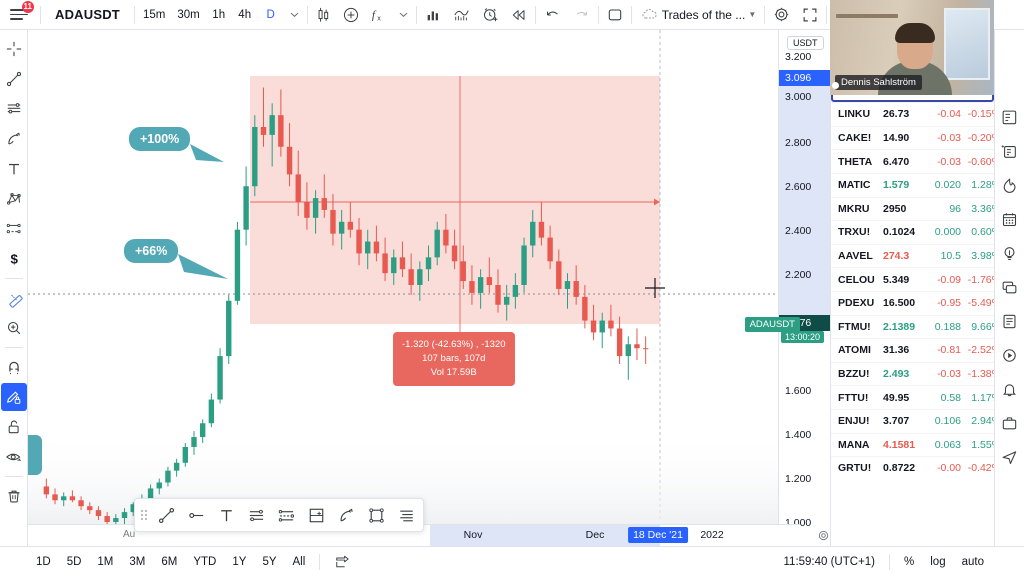 The height and width of the screenshot is (576, 1024). What do you see at coordinates (160, 139) in the screenshot?
I see `callout-plus-100: +100%` at bounding box center [160, 139].